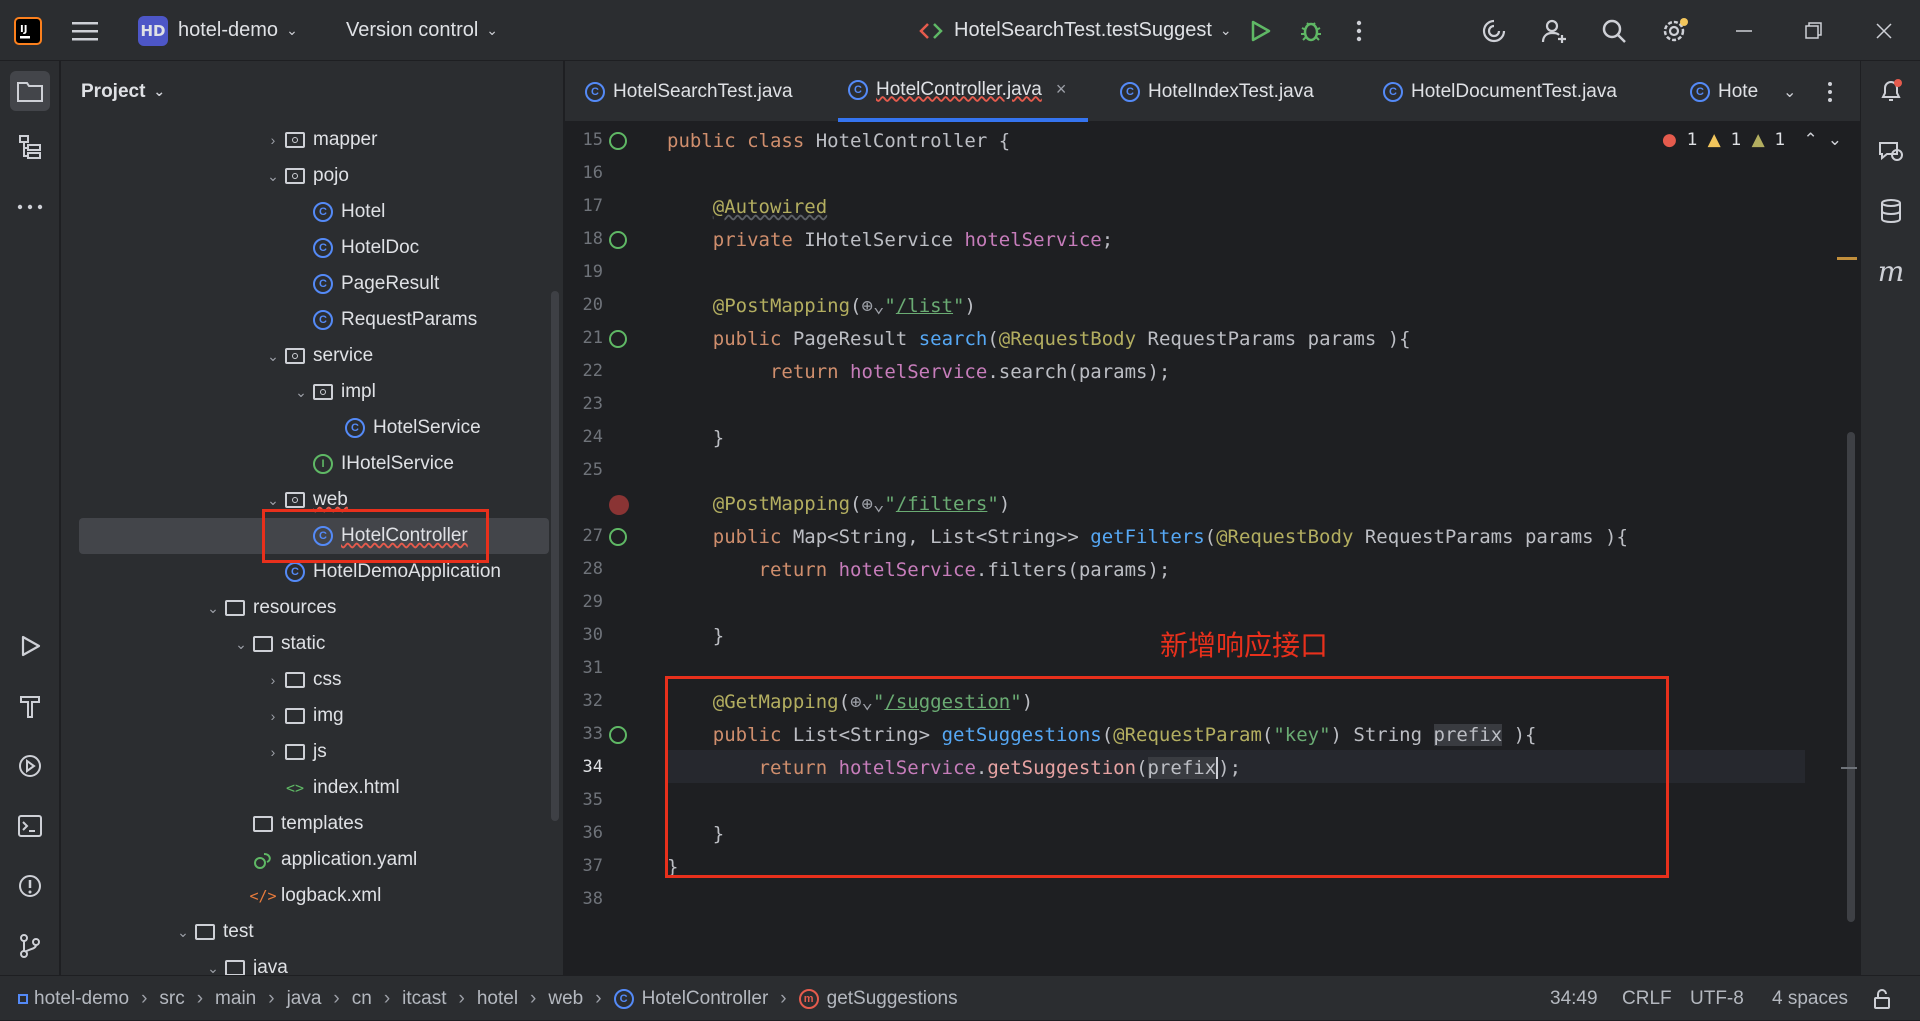  What do you see at coordinates (30, 946) in the screenshot?
I see `git-tool-icon` at bounding box center [30, 946].